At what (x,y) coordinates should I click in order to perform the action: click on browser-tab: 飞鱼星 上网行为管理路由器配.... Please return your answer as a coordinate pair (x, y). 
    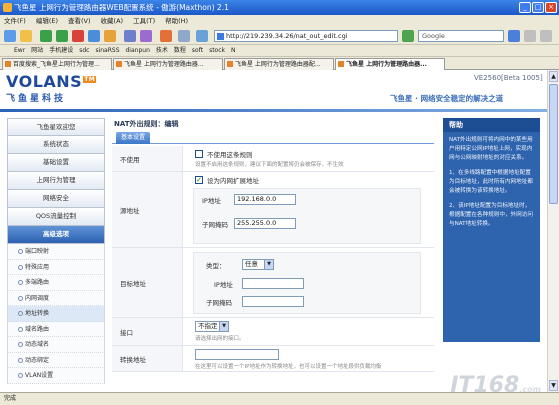
    Looking at the image, I should click on (279, 64).